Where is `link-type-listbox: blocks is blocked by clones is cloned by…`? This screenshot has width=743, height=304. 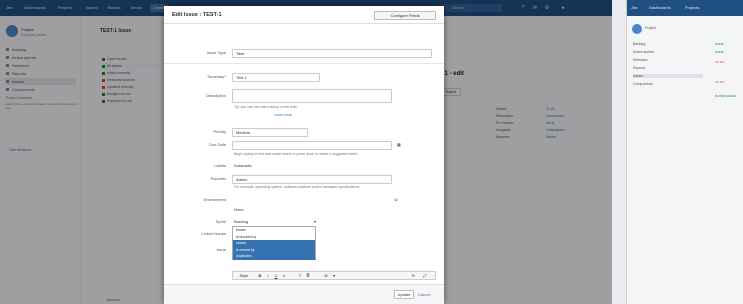
link-type-listbox: blocks is blocked by clones is cloned by… is located at coordinates (274, 243).